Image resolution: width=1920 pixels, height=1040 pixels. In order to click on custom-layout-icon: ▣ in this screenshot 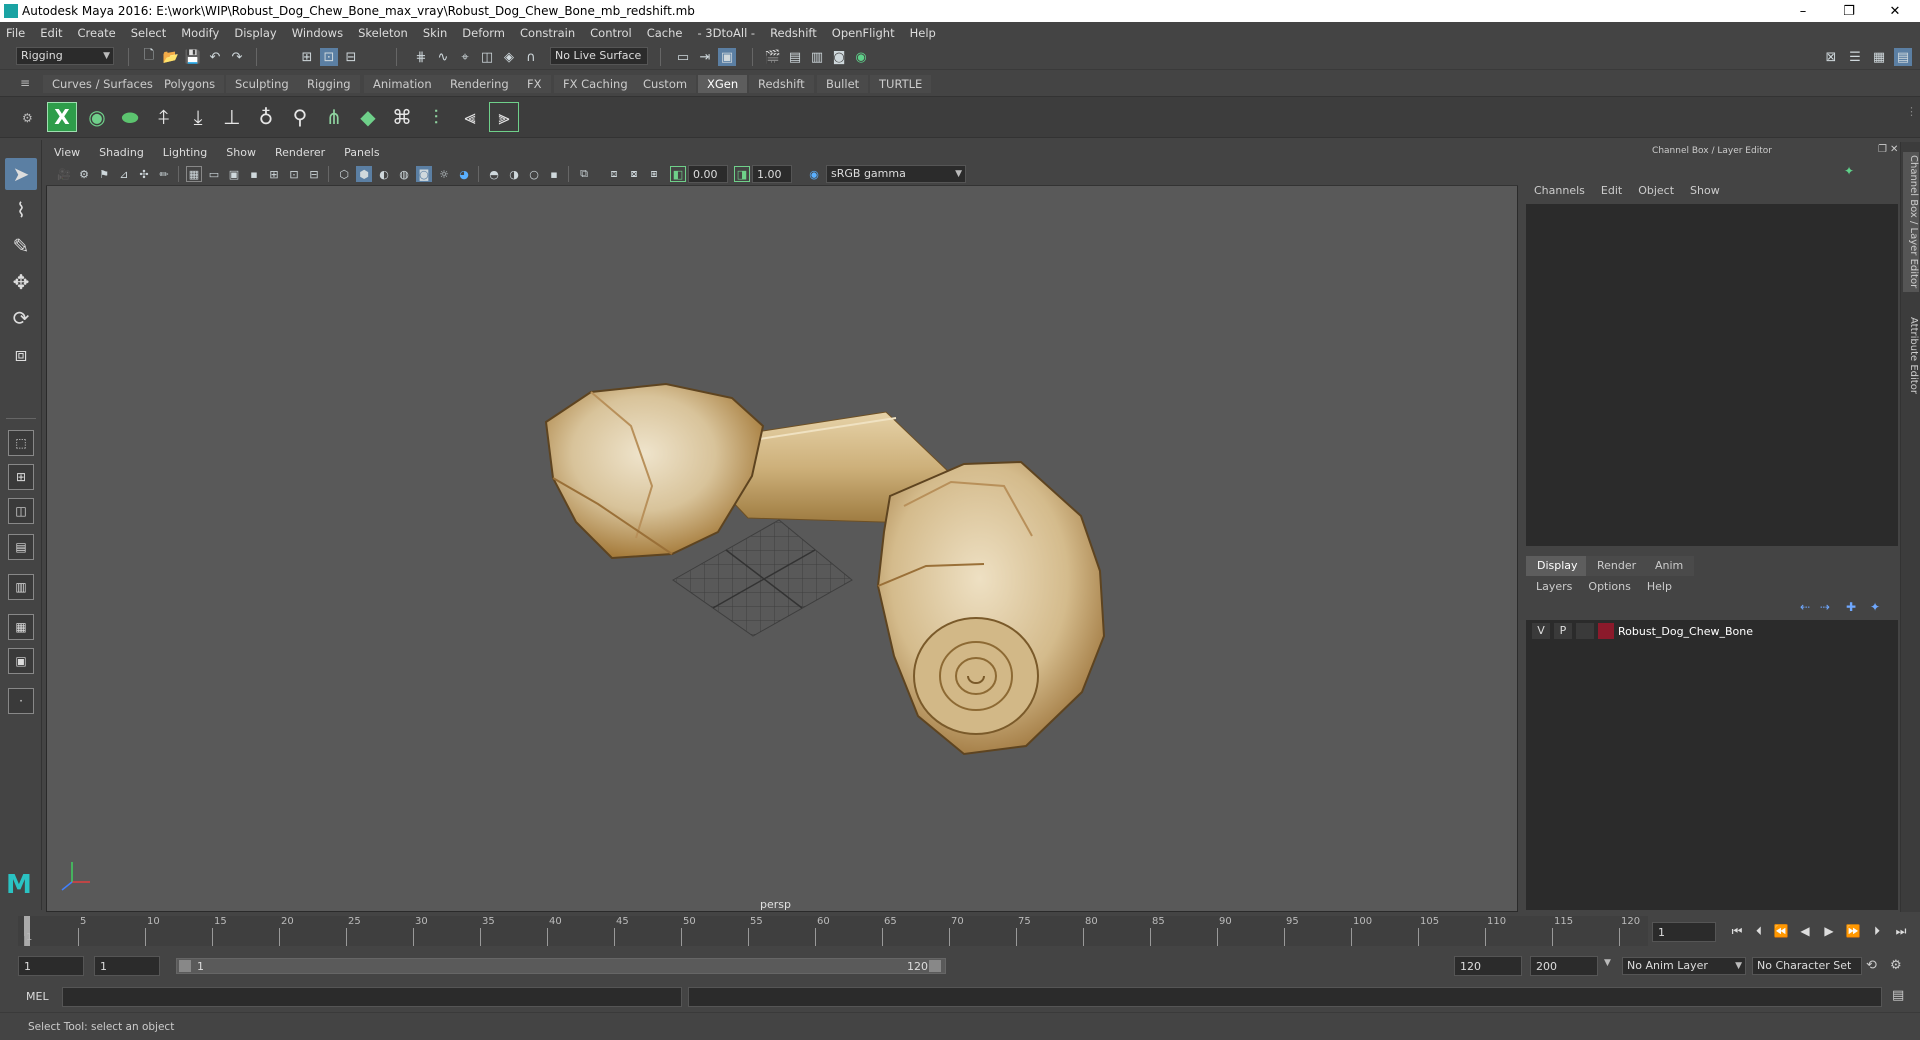, I will do `click(21, 661)`.